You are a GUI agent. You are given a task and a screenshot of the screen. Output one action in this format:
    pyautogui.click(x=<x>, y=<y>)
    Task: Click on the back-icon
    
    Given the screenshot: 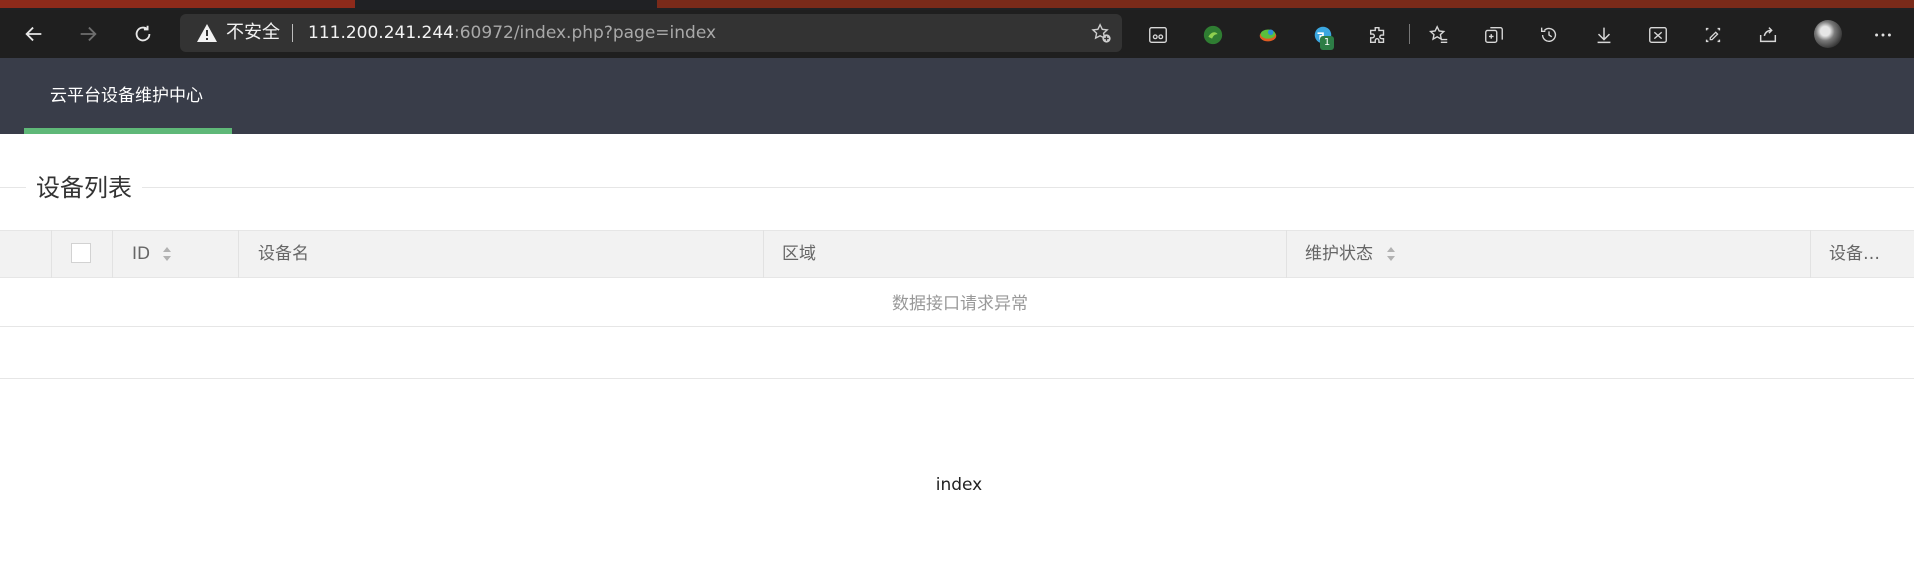 What is the action you would take?
    pyautogui.click(x=34, y=34)
    